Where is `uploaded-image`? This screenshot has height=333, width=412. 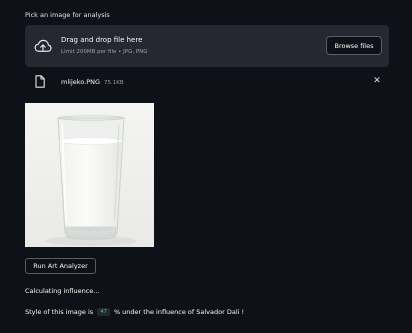 uploaded-image is located at coordinates (89, 175).